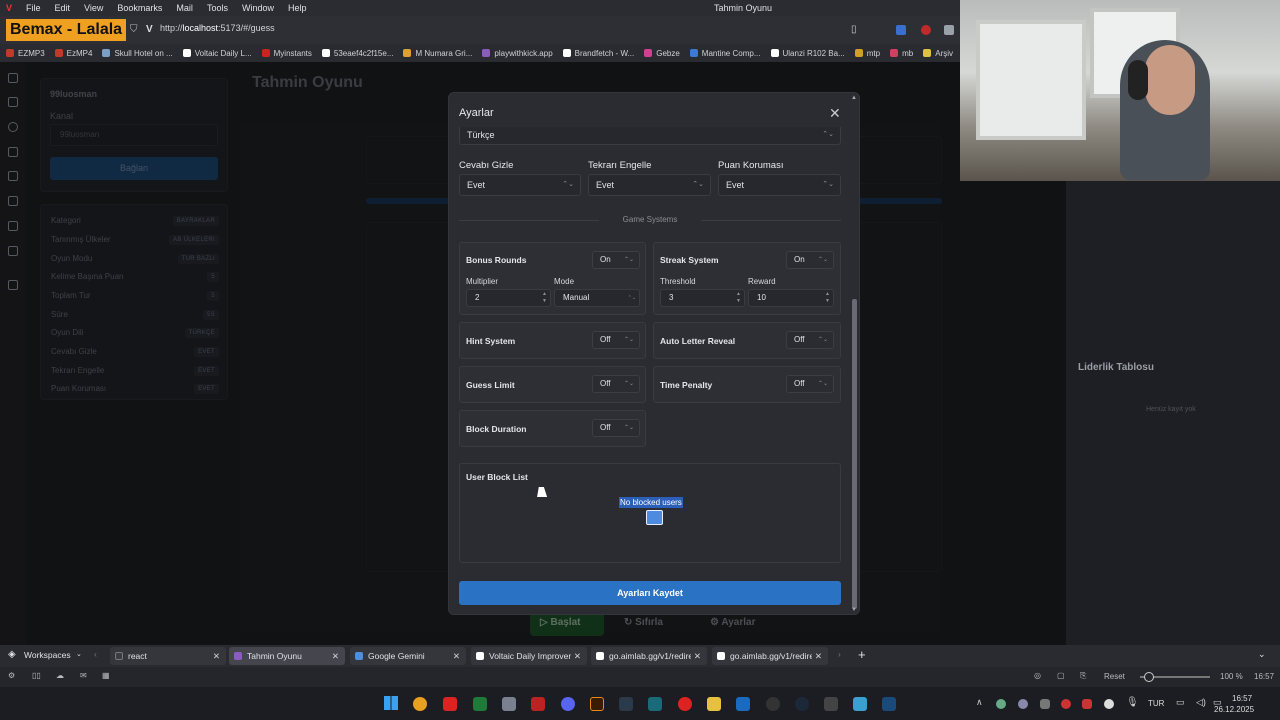 This screenshot has width=1280, height=720. What do you see at coordinates (835, 113) in the screenshot?
I see `close-icon: ✕` at bounding box center [835, 113].